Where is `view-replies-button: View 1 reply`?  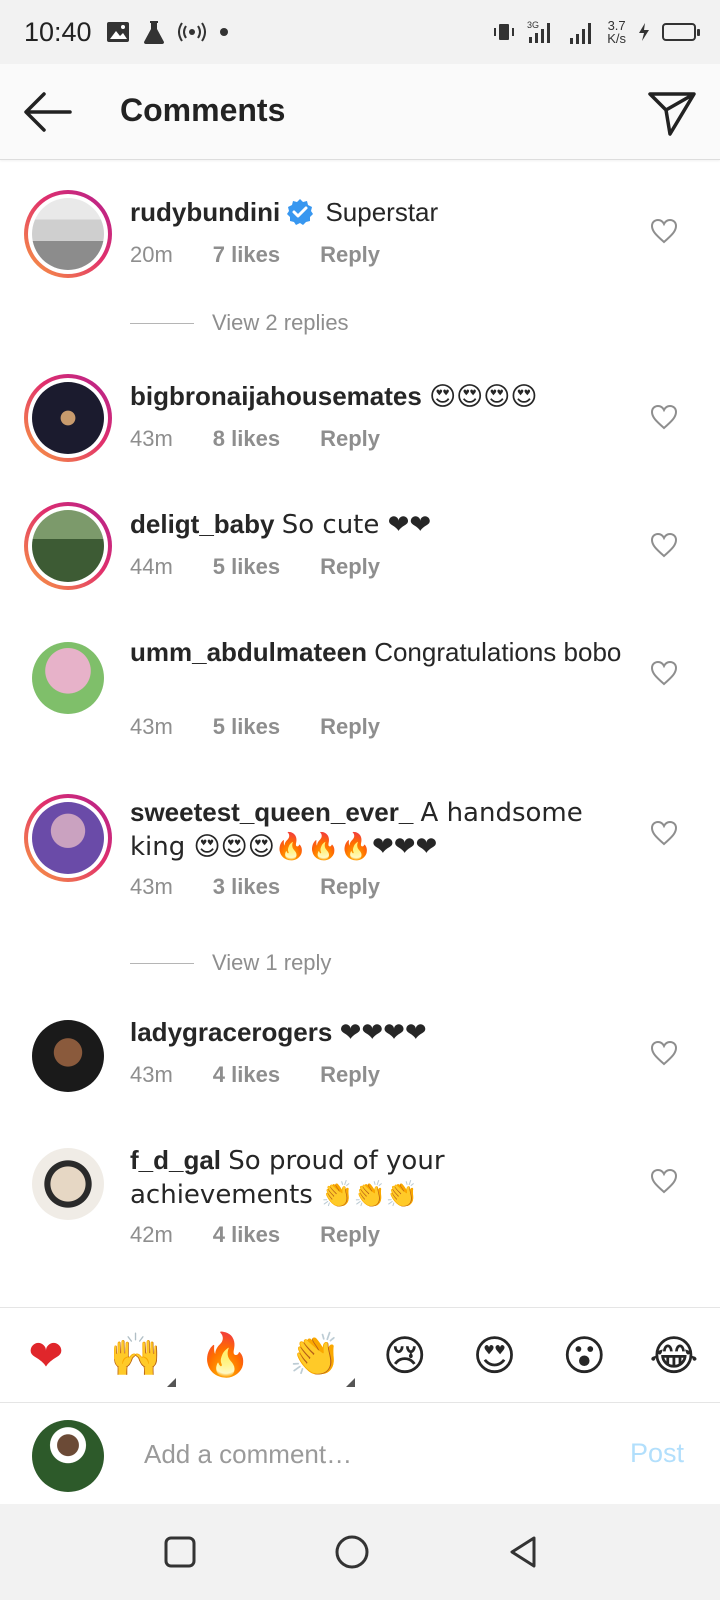 view-replies-button: View 1 reply is located at coordinates (230, 963).